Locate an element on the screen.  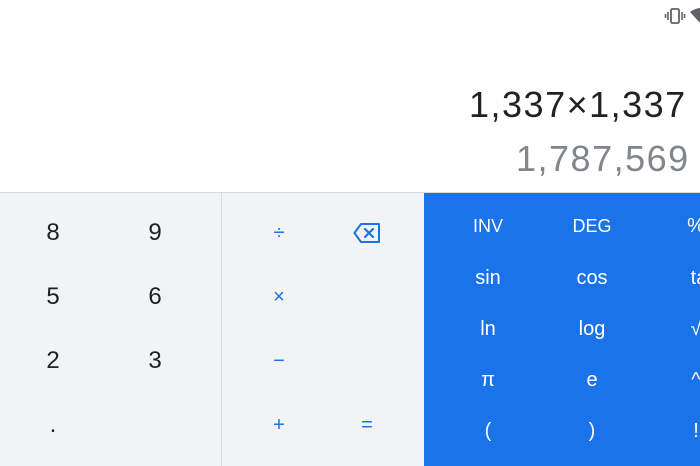
status-bar is located at coordinates (350, 16).